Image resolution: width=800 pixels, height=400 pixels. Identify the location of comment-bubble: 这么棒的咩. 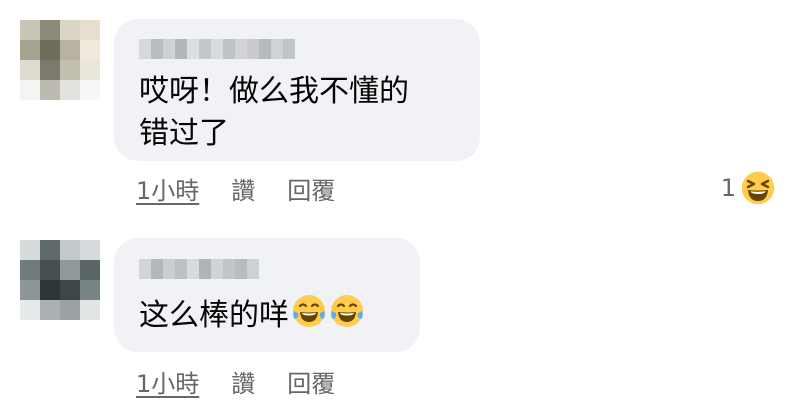
(267, 295).